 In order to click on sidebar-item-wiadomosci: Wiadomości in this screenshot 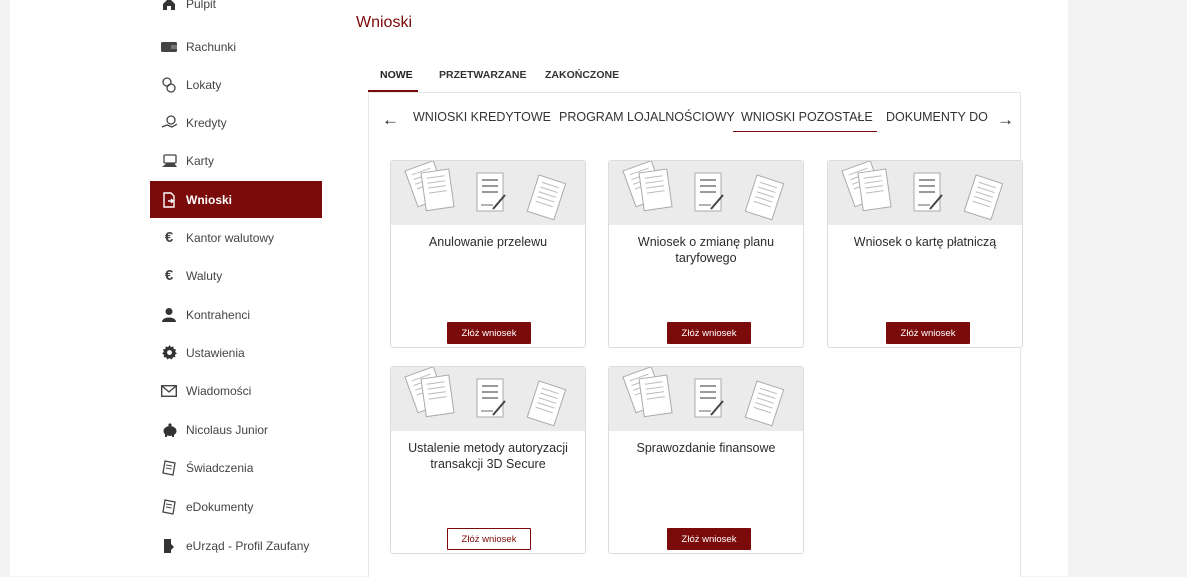, I will do `click(236, 390)`.